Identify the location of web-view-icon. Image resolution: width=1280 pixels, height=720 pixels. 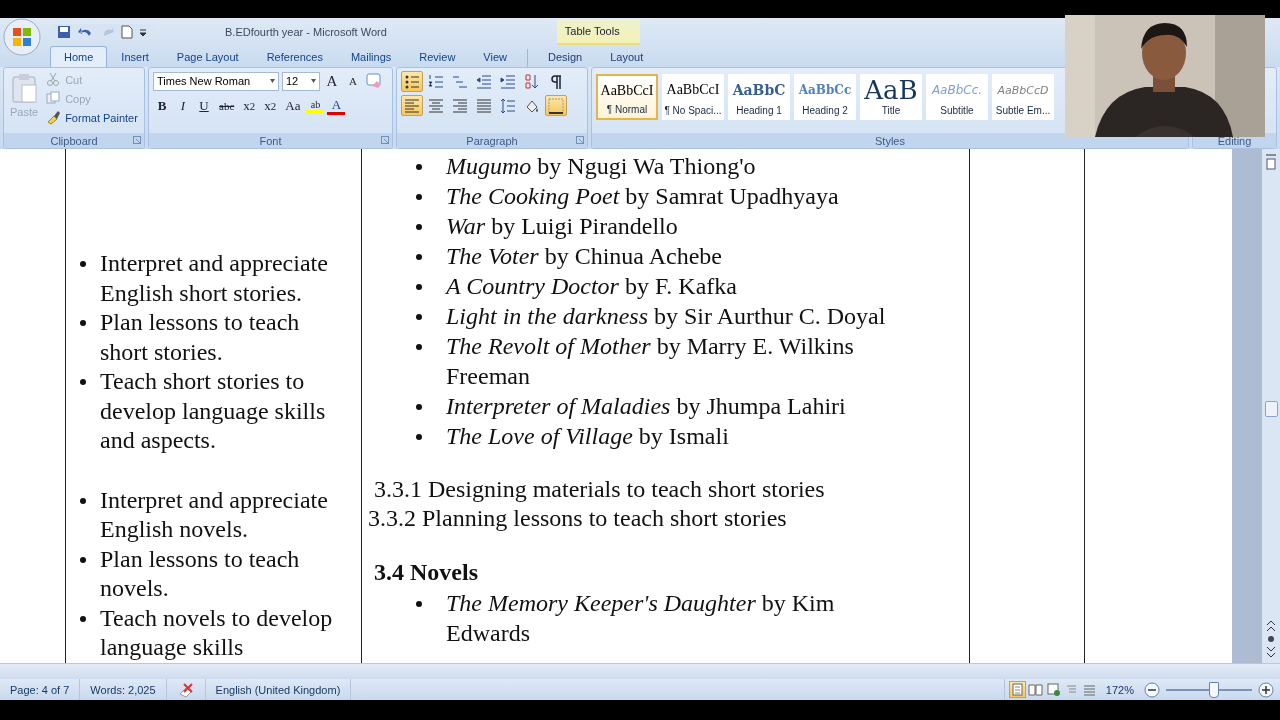
(1053, 689).